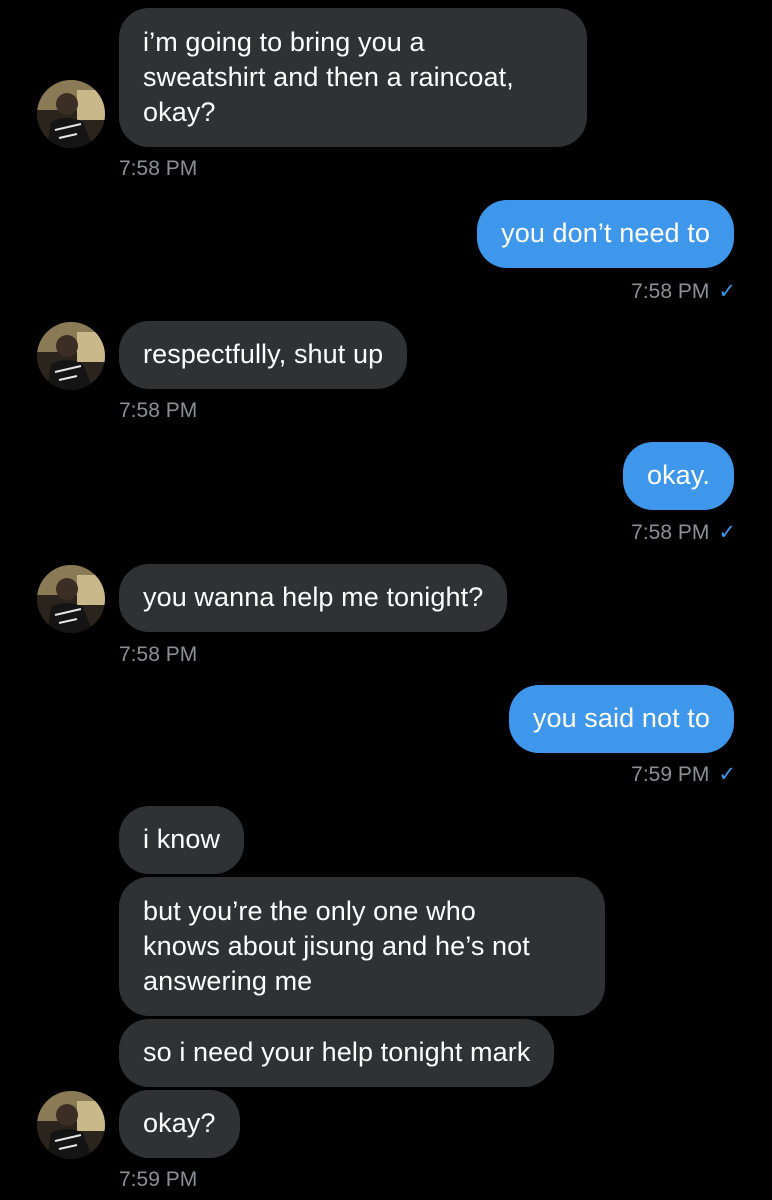  What do you see at coordinates (313, 598) in the screenshot?
I see `incoming-message: you wanna help me tonight?` at bounding box center [313, 598].